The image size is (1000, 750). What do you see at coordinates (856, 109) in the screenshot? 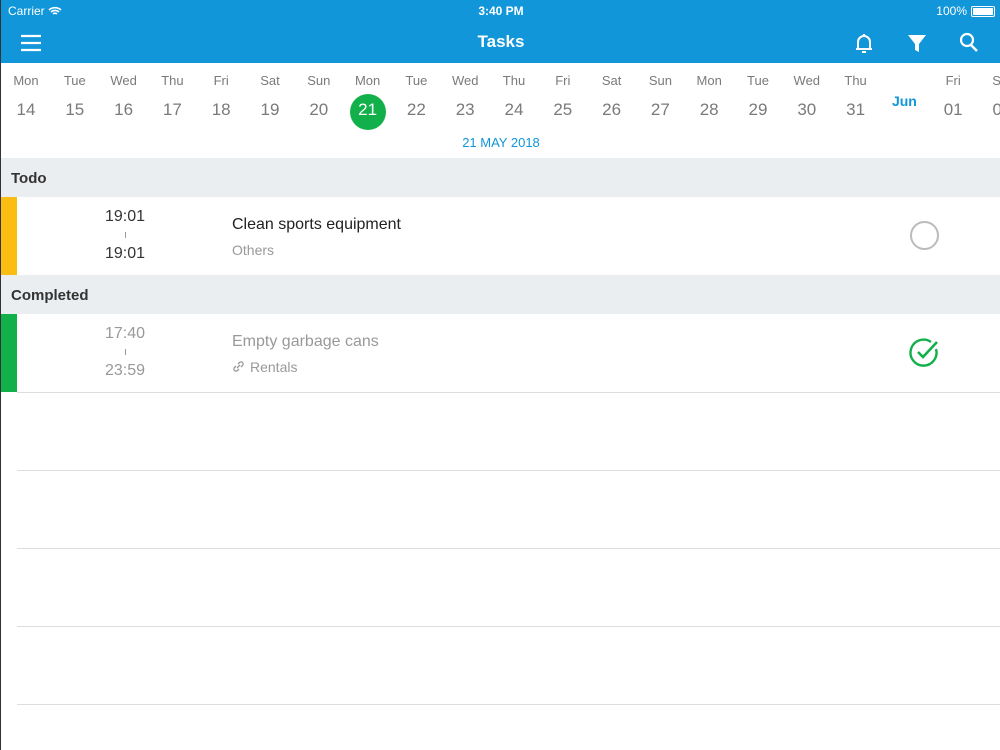
I see `day-number: 31` at bounding box center [856, 109].